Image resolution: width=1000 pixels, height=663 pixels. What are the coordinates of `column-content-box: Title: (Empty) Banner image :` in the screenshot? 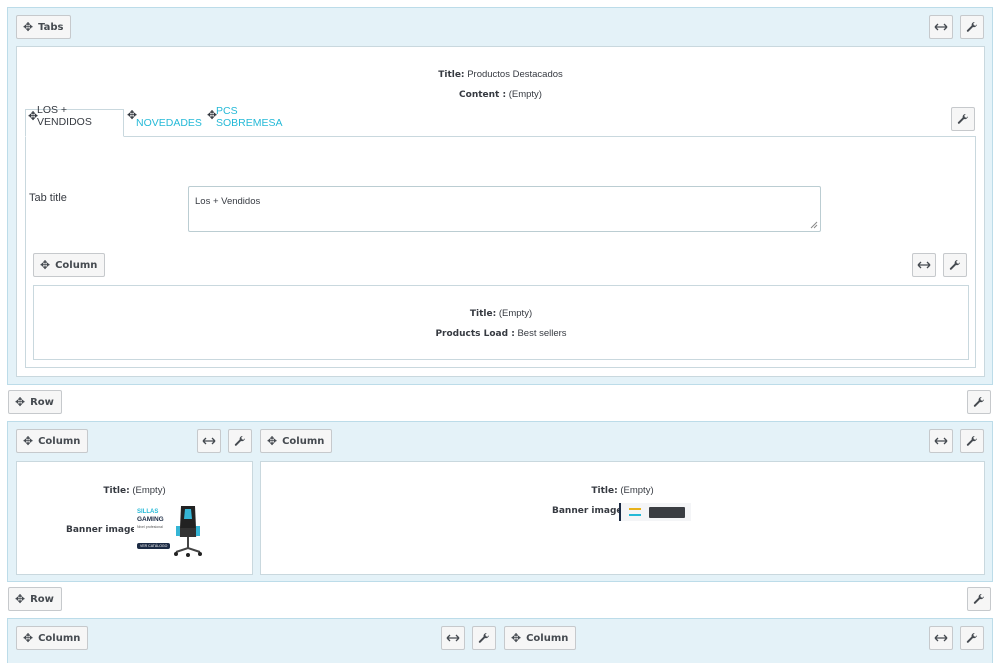 It's located at (622, 518).